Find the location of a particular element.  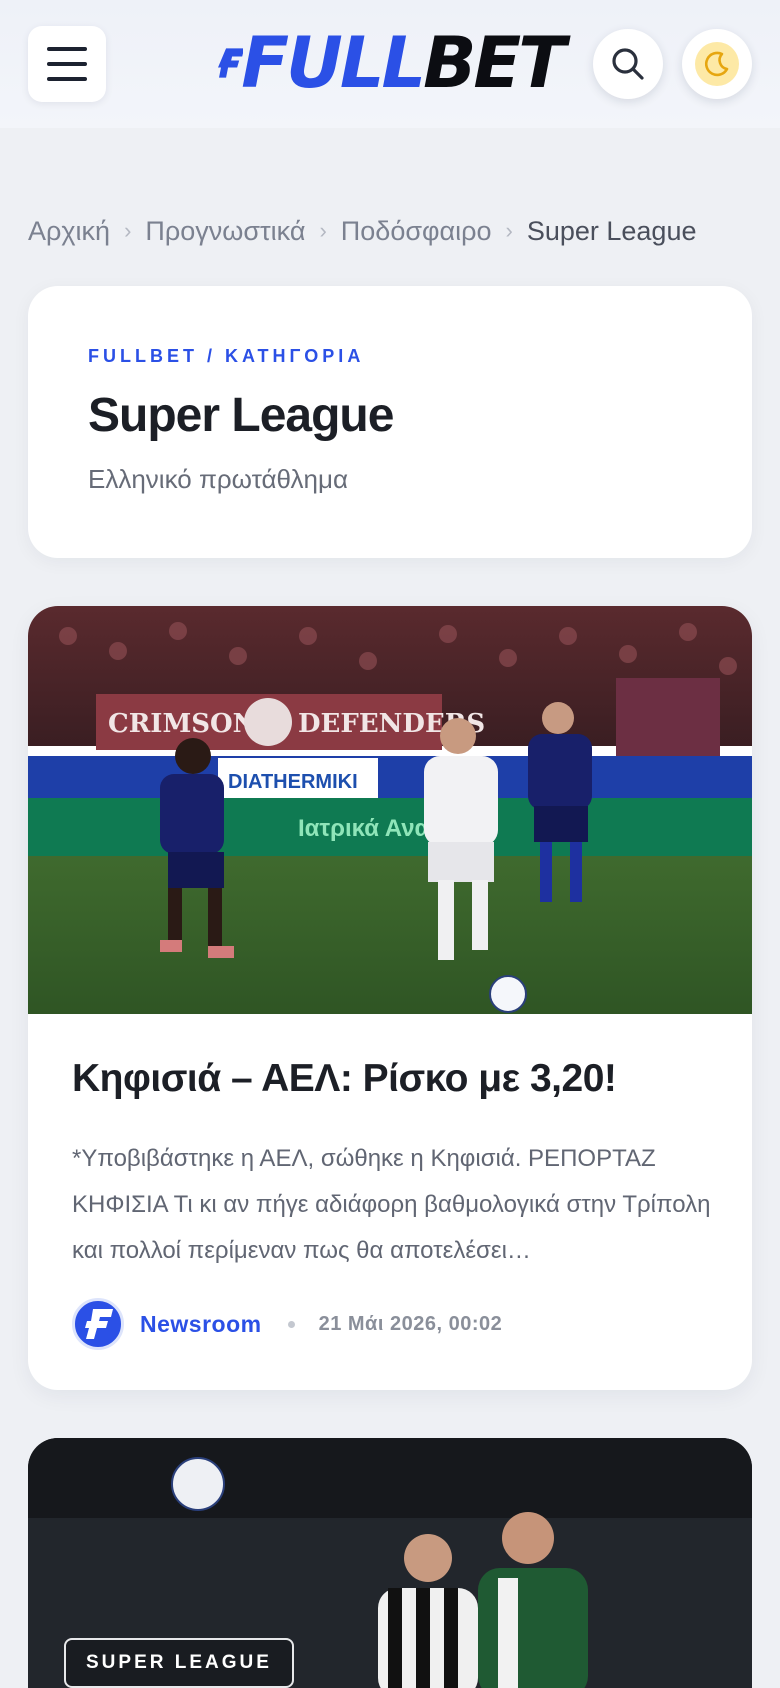

category-subtitle: Ελληνικό πρωτάθλημα is located at coordinates (218, 479).